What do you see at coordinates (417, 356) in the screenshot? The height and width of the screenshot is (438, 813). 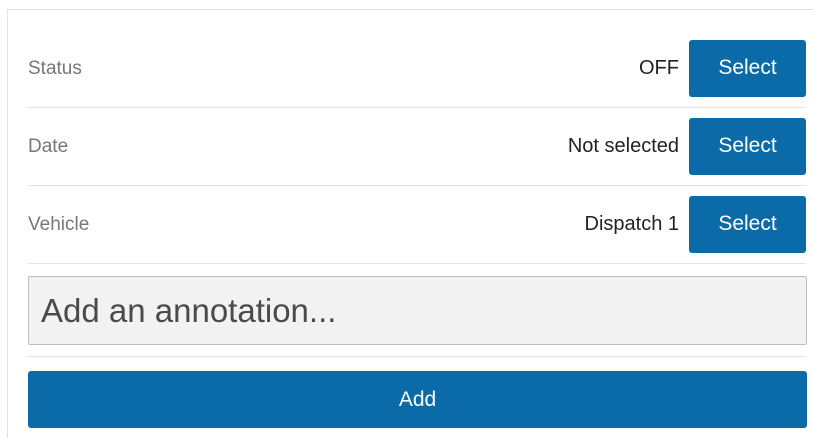 I see `divider` at bounding box center [417, 356].